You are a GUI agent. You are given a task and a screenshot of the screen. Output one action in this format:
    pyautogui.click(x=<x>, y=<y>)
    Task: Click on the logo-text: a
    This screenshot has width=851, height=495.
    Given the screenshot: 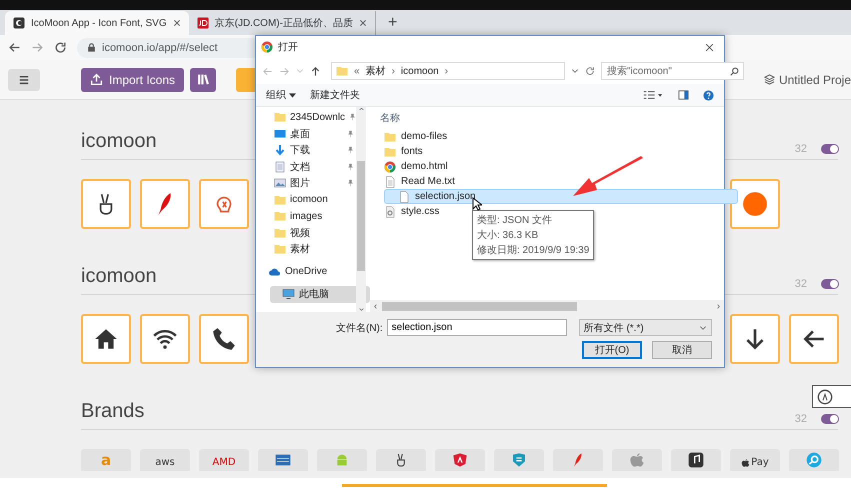 What is the action you would take?
    pyautogui.click(x=106, y=460)
    